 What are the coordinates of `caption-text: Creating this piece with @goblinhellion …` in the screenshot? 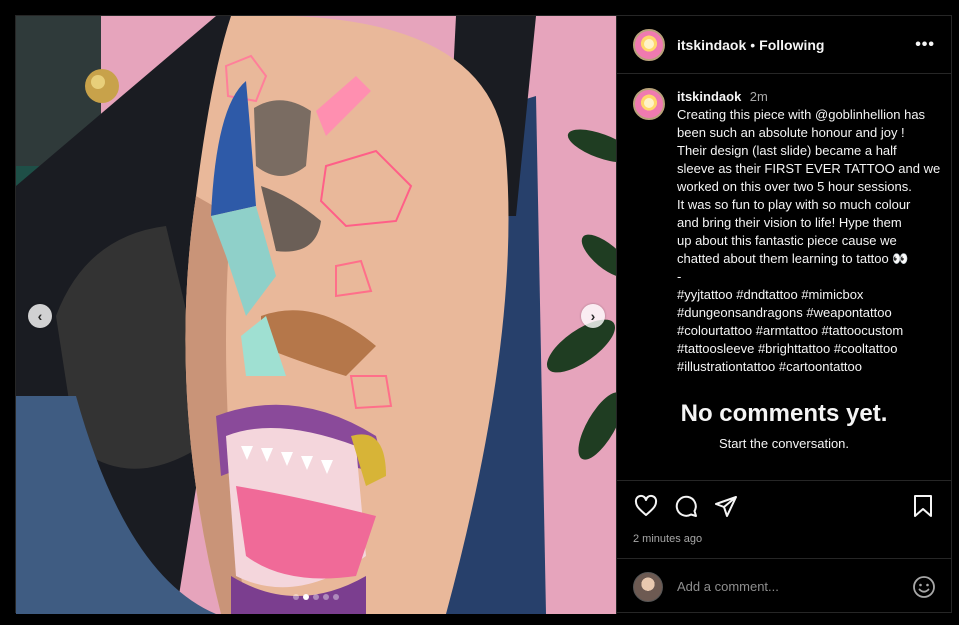 It's located at (808, 241).